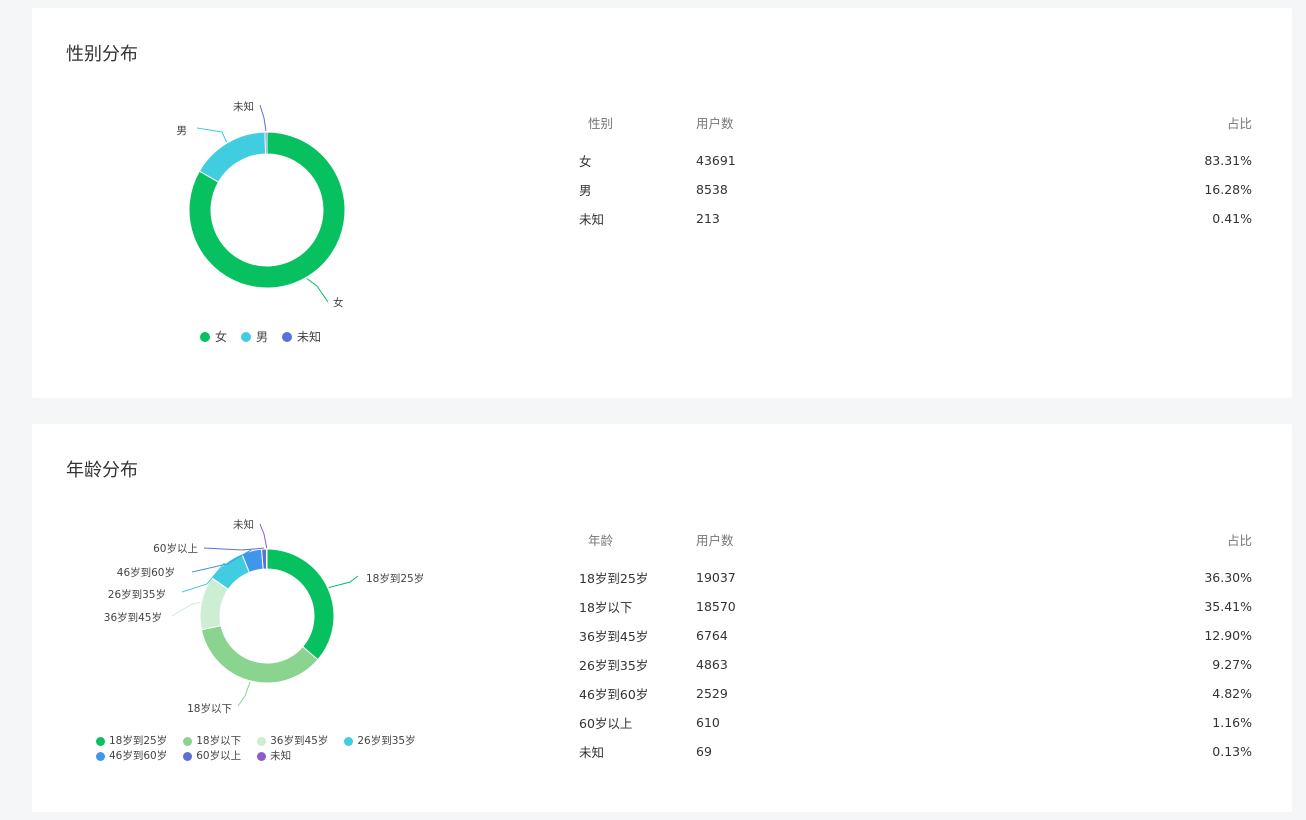 The image size is (1306, 820). I want to click on table-row: 36岁到45岁 6764 12.90%, so click(917, 635).